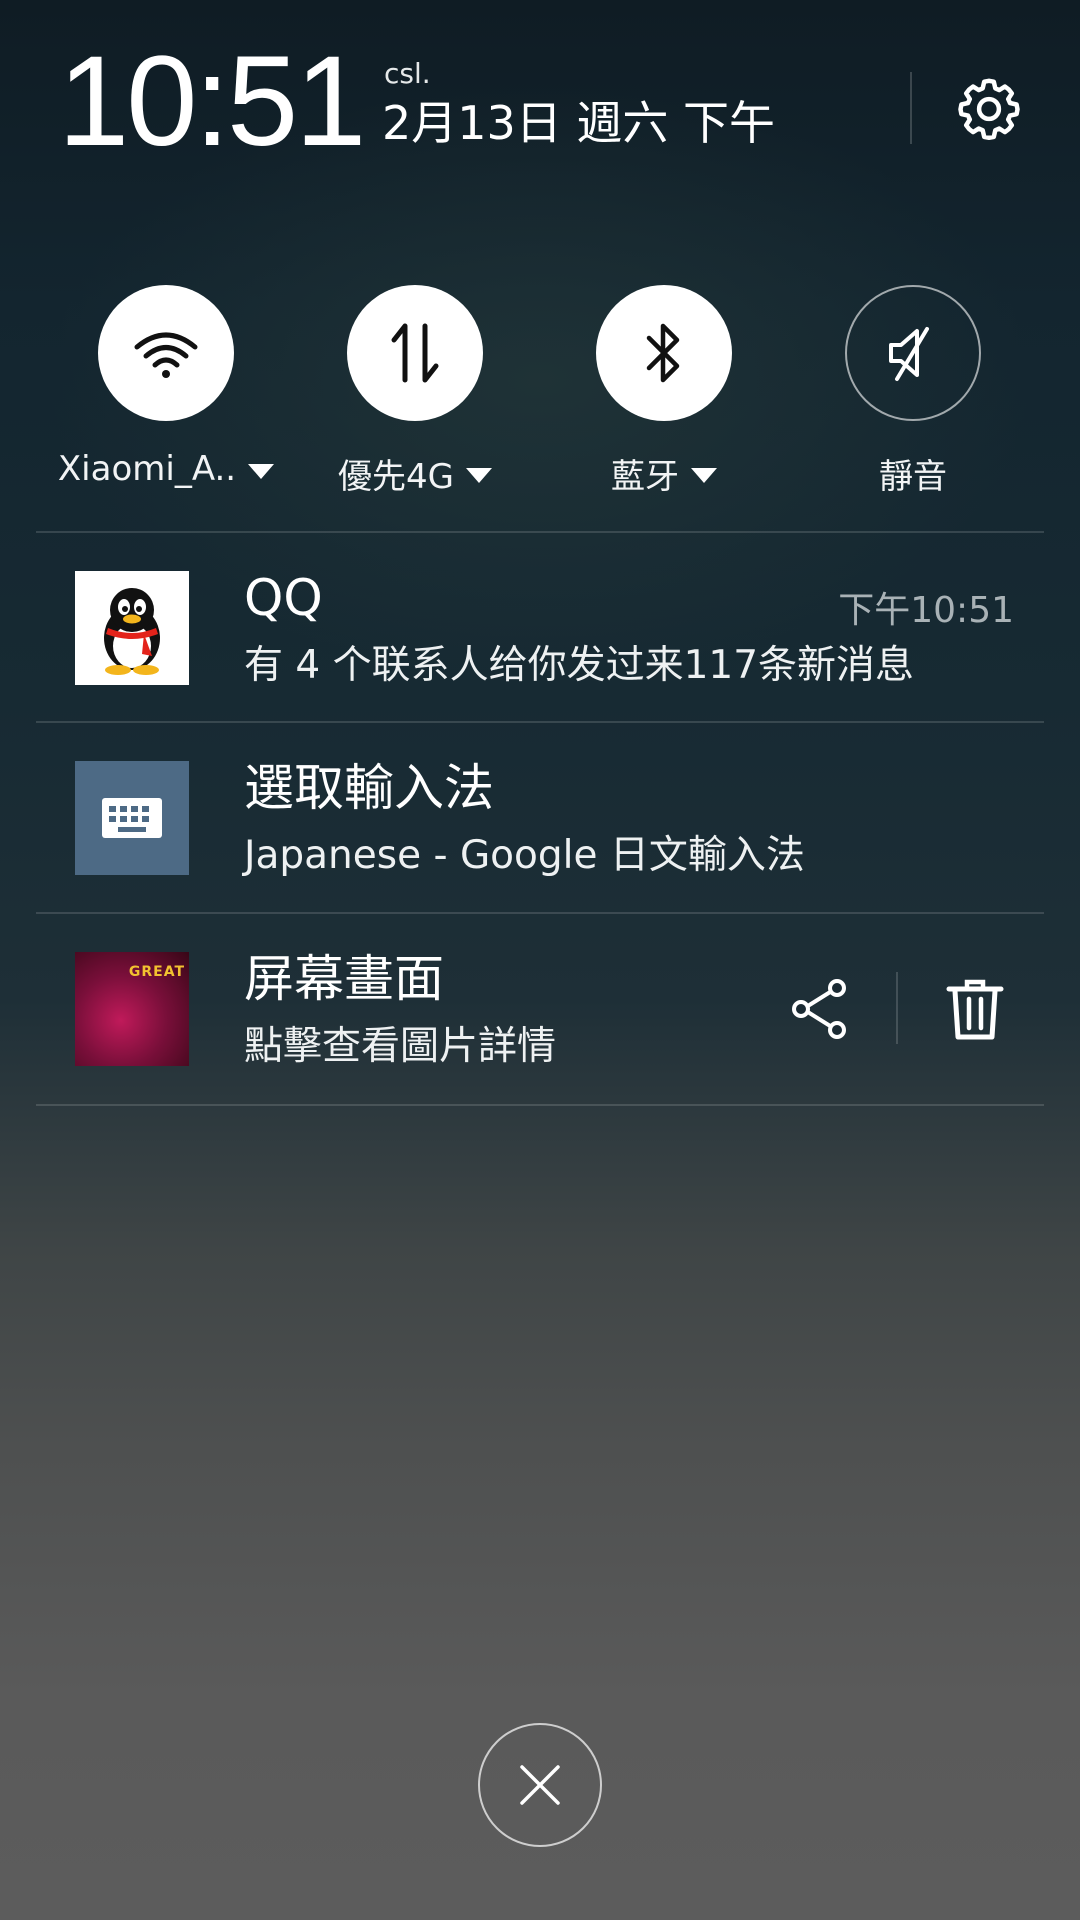  I want to click on share-button, so click(819, 1009).